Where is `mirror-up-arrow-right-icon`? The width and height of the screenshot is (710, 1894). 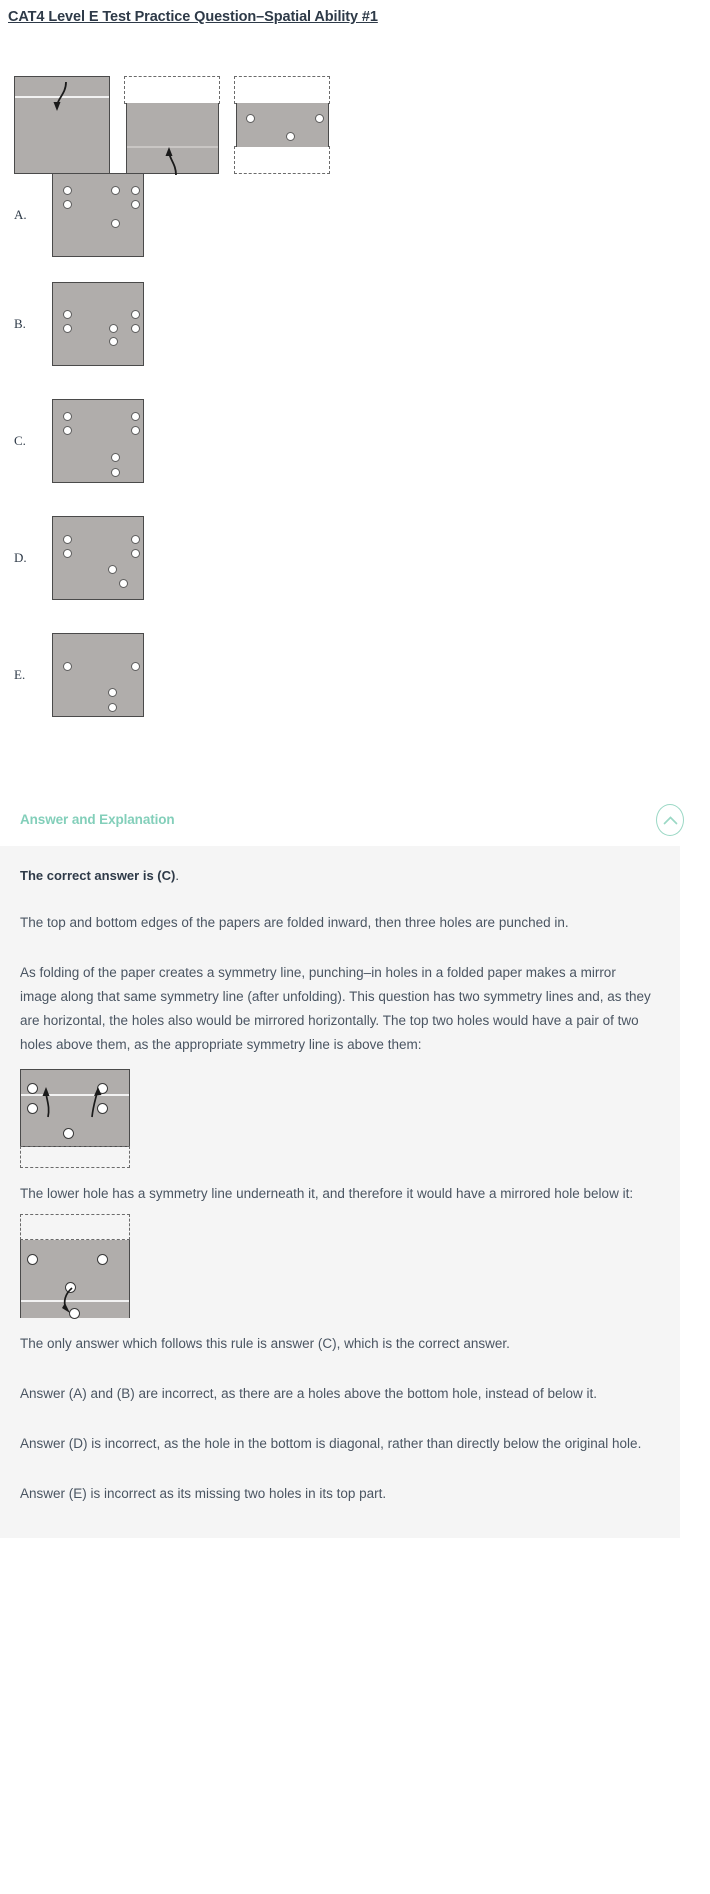
mirror-up-arrow-right-icon is located at coordinates (96, 1102).